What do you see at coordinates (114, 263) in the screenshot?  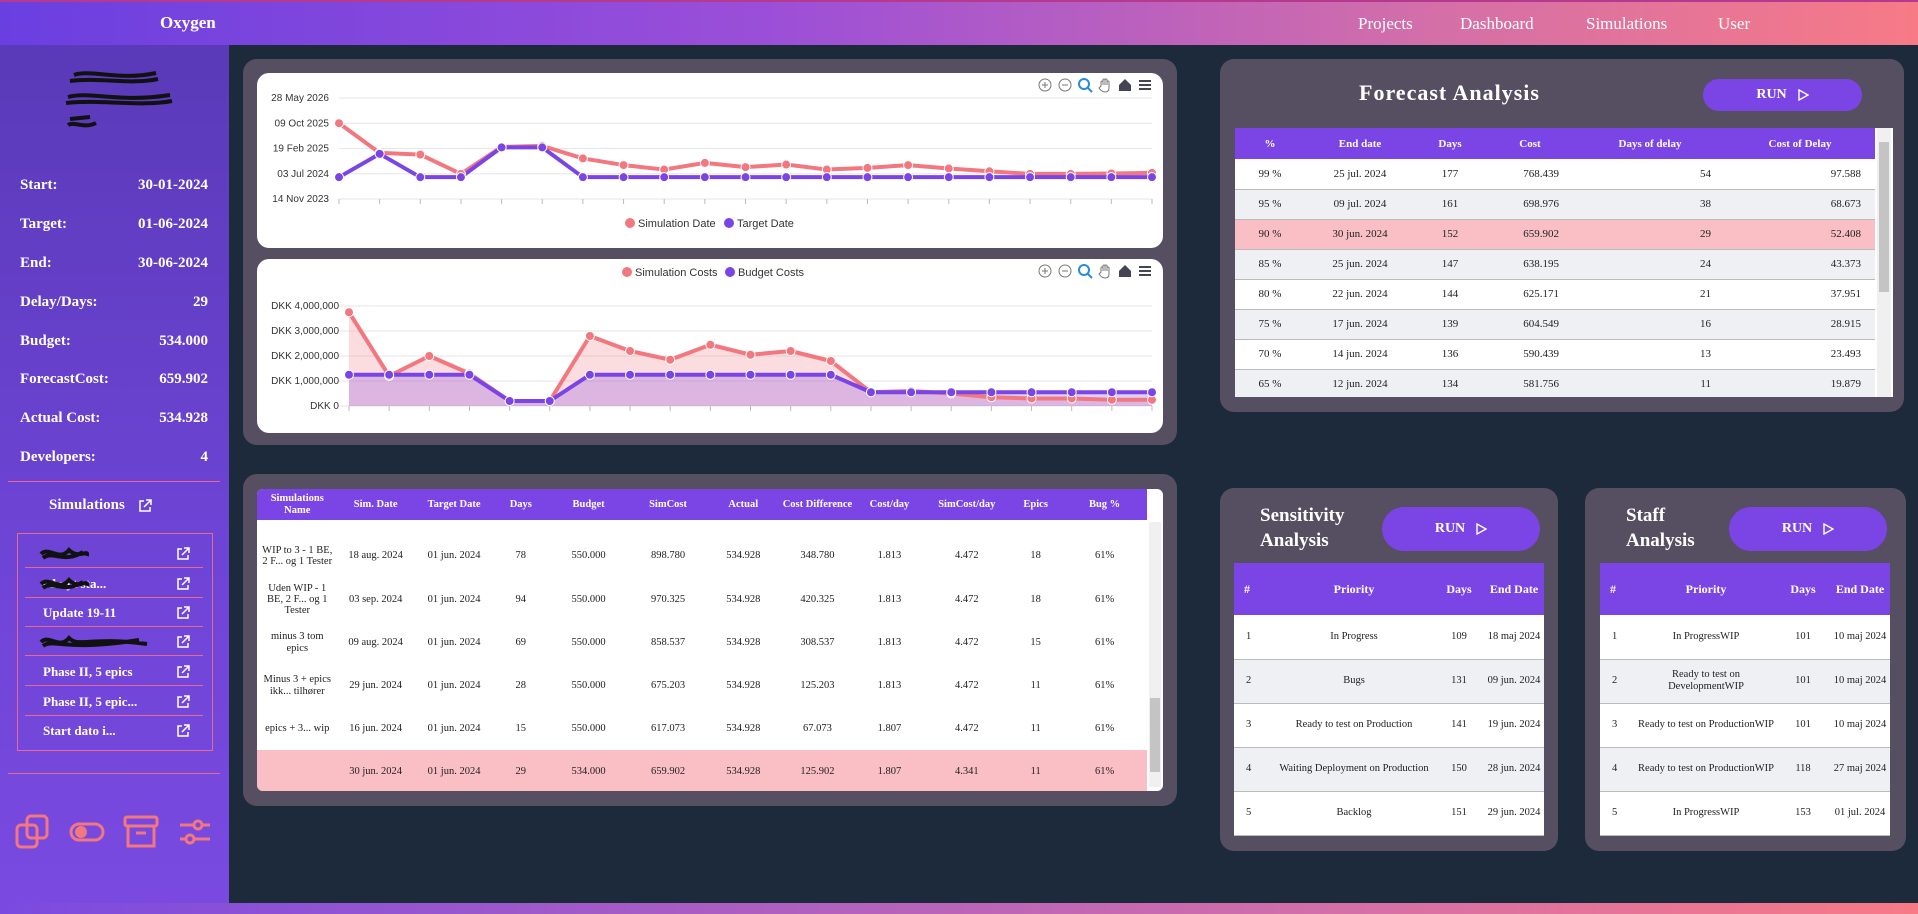 I see `stat-end: End: 30-06-2024` at bounding box center [114, 263].